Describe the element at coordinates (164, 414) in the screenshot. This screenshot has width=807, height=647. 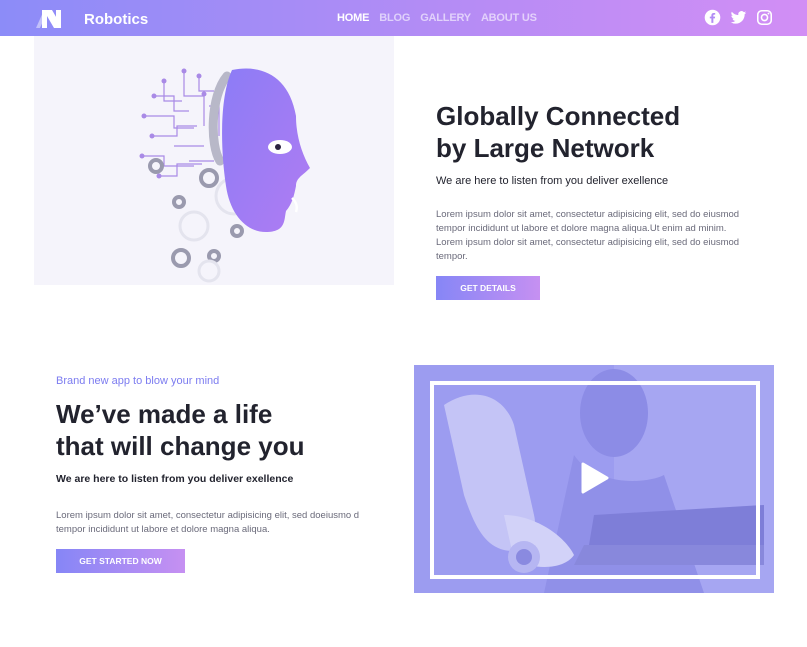
I see `section2-title-line1: We’ve made a life` at that location.